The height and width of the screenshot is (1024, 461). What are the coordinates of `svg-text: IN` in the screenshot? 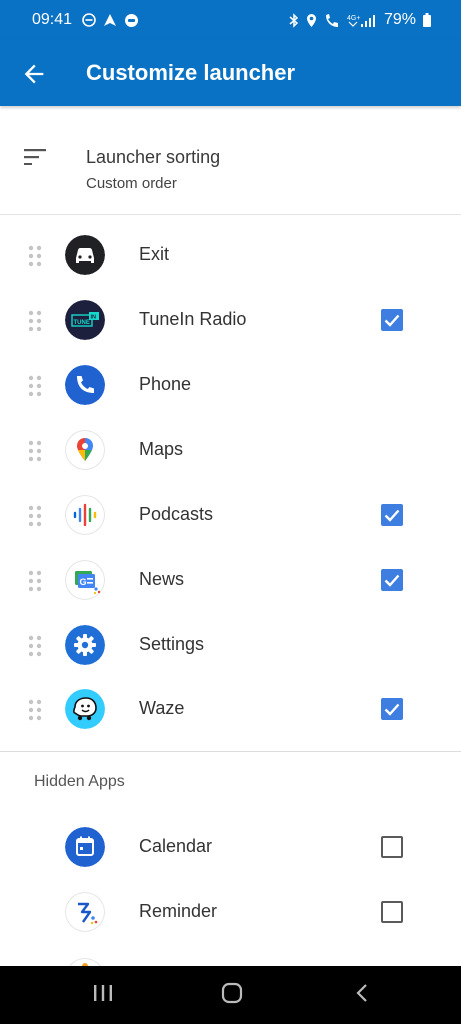 It's located at (94, 318).